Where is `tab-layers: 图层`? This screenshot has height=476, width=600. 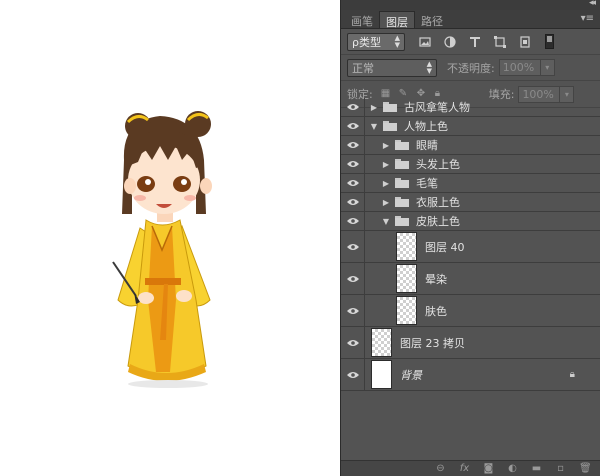 tab-layers: 图层 is located at coordinates (397, 20).